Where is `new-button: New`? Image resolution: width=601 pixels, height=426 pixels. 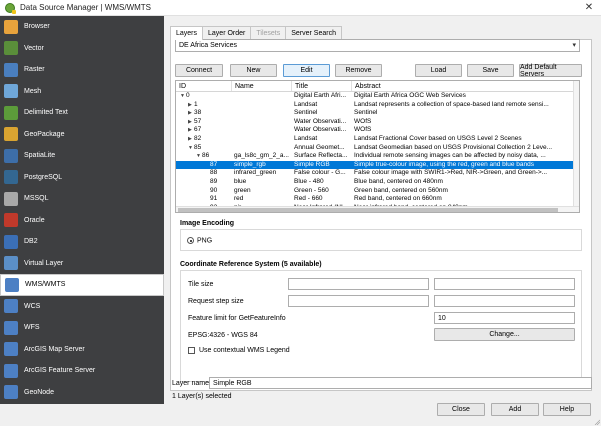 new-button: New is located at coordinates (253, 70).